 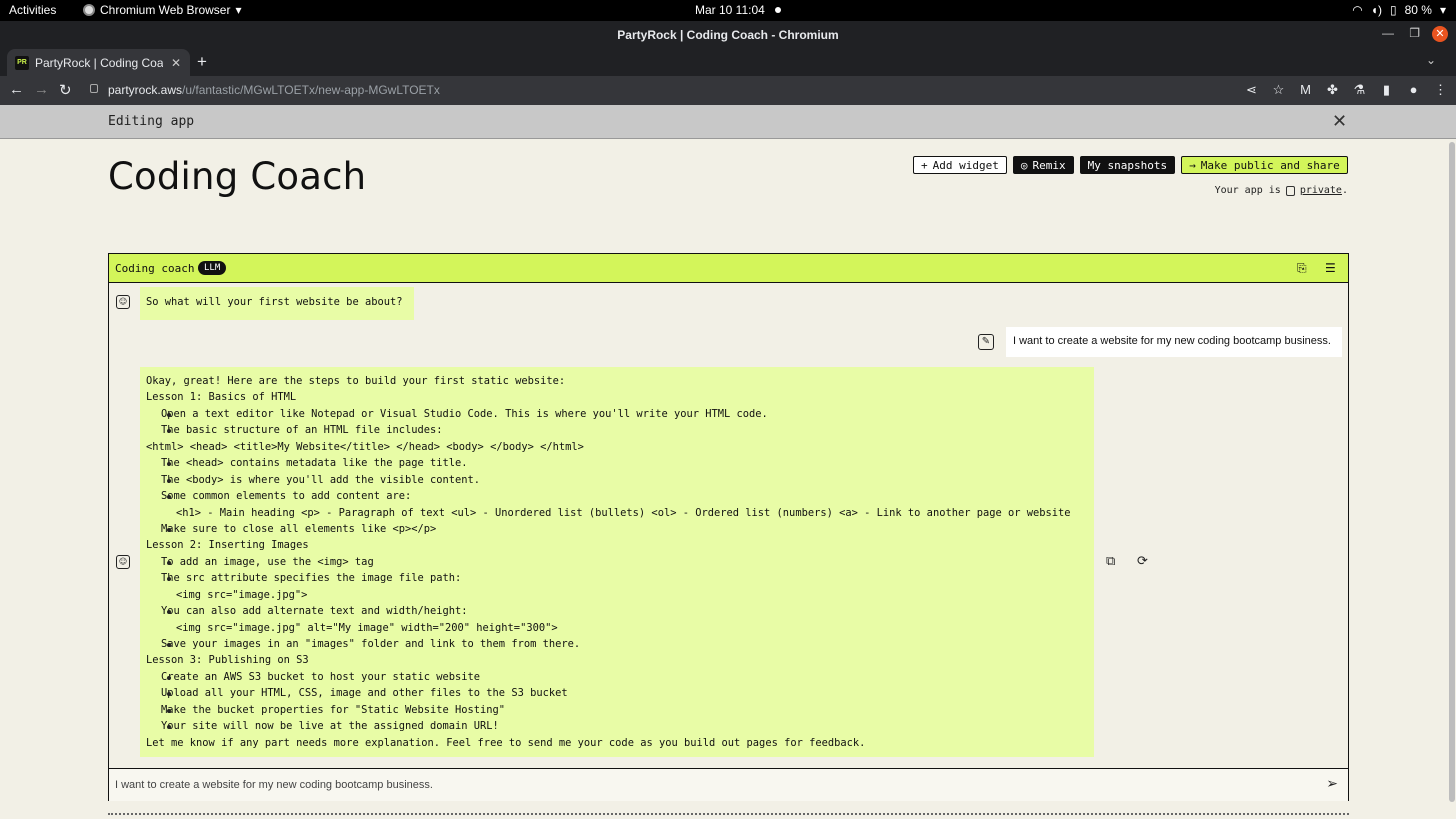 I want to click on scrollbar-thumb, so click(x=1452, y=472).